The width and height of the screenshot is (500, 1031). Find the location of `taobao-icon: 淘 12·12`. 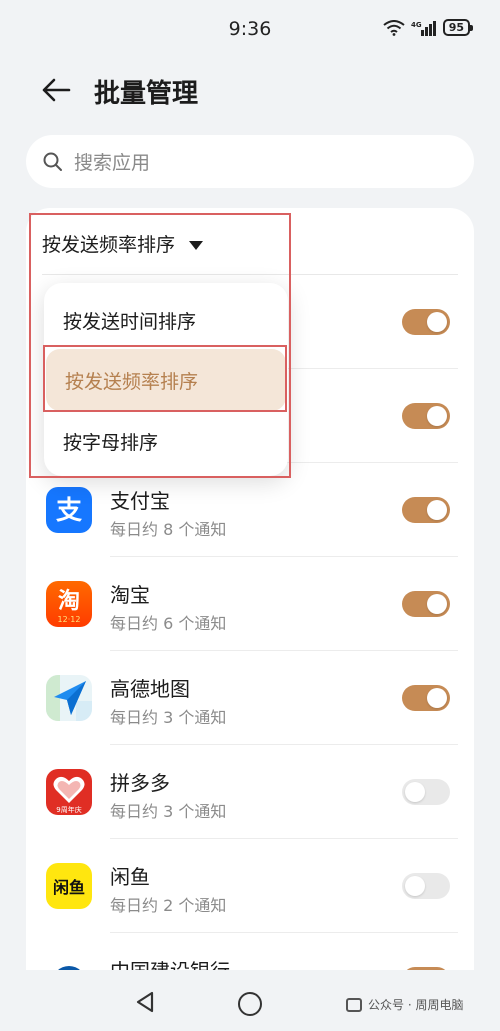

taobao-icon: 淘 12·12 is located at coordinates (69, 604).